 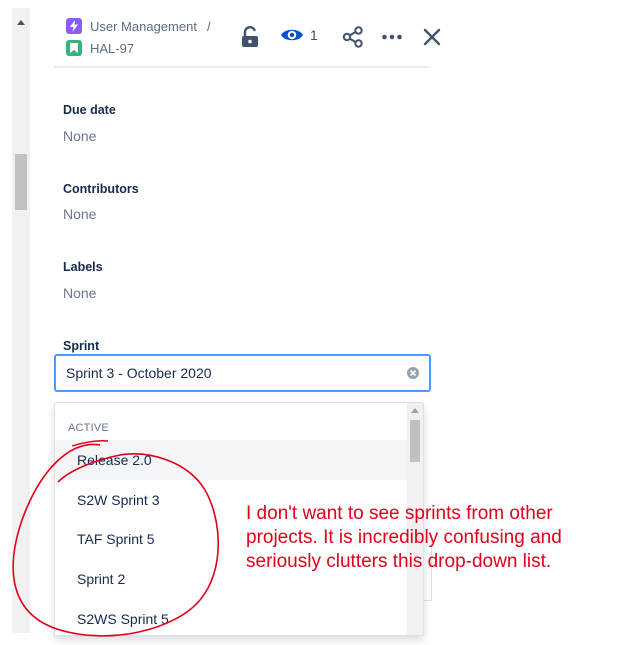 What do you see at coordinates (143, 26) in the screenshot?
I see `breadcrumb-project-label: User Management` at bounding box center [143, 26].